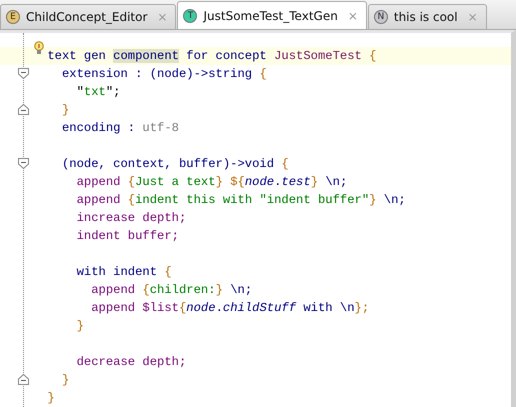 The image size is (516, 407). Describe the element at coordinates (39, 48) in the screenshot. I see `lightbulb-icon` at that location.